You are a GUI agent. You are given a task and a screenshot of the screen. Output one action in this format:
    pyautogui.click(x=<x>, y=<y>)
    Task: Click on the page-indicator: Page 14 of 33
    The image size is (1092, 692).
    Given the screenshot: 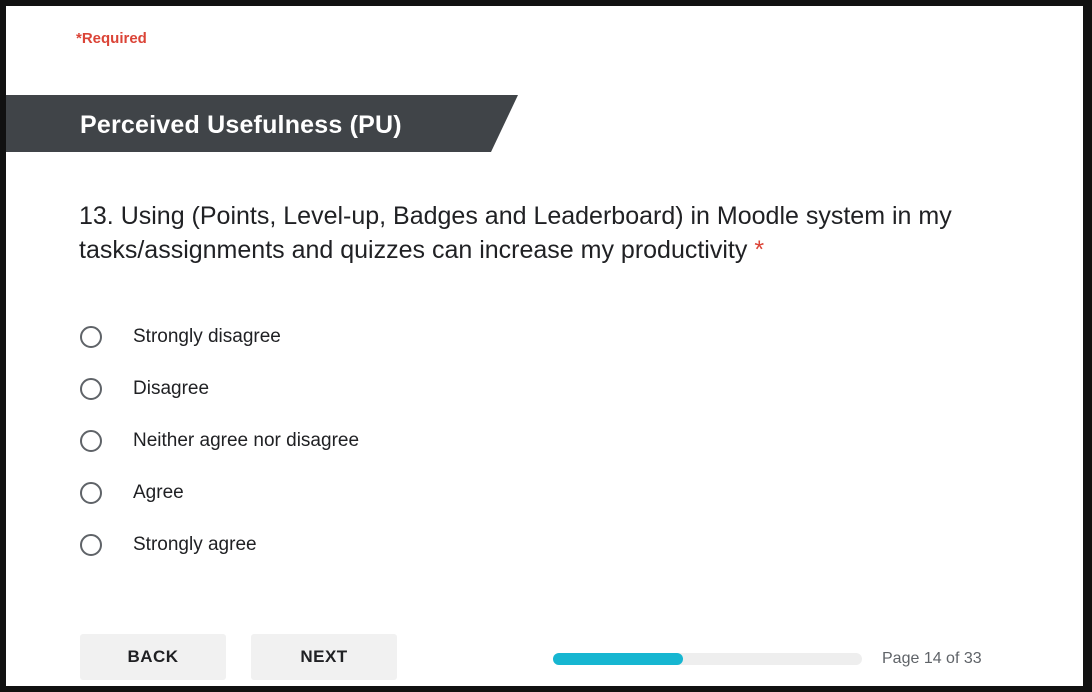 What is the action you would take?
    pyautogui.click(x=932, y=658)
    